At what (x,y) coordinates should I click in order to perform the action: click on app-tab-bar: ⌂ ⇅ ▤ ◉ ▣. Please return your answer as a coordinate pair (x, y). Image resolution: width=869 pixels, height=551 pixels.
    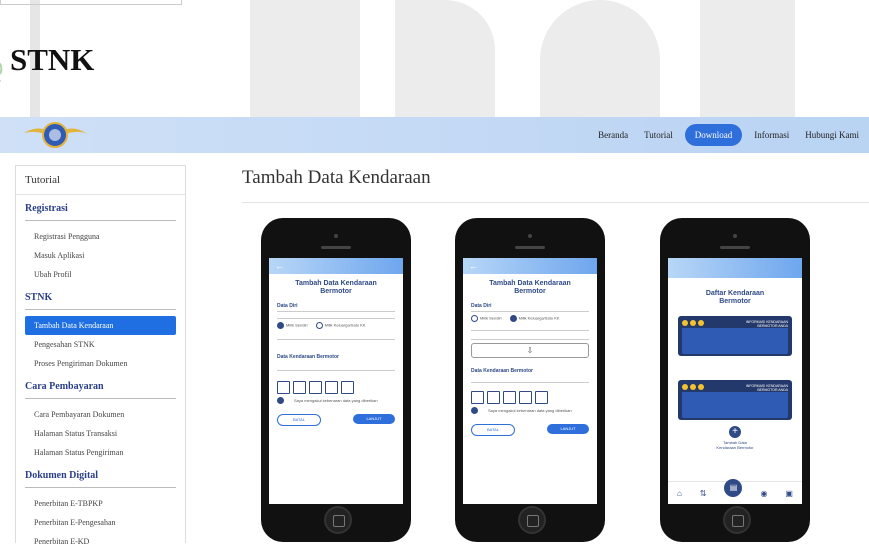
    Looking at the image, I should click on (735, 491).